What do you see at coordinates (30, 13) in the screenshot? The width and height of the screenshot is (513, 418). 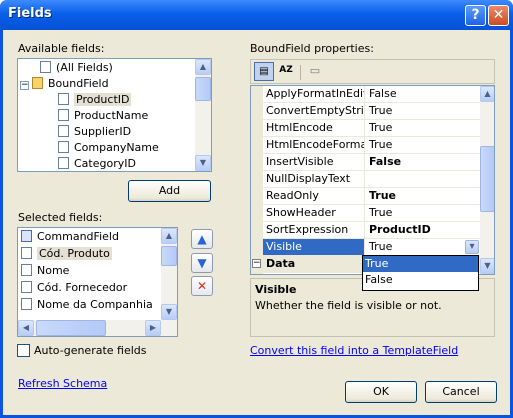 I see `window-title: Fields` at bounding box center [30, 13].